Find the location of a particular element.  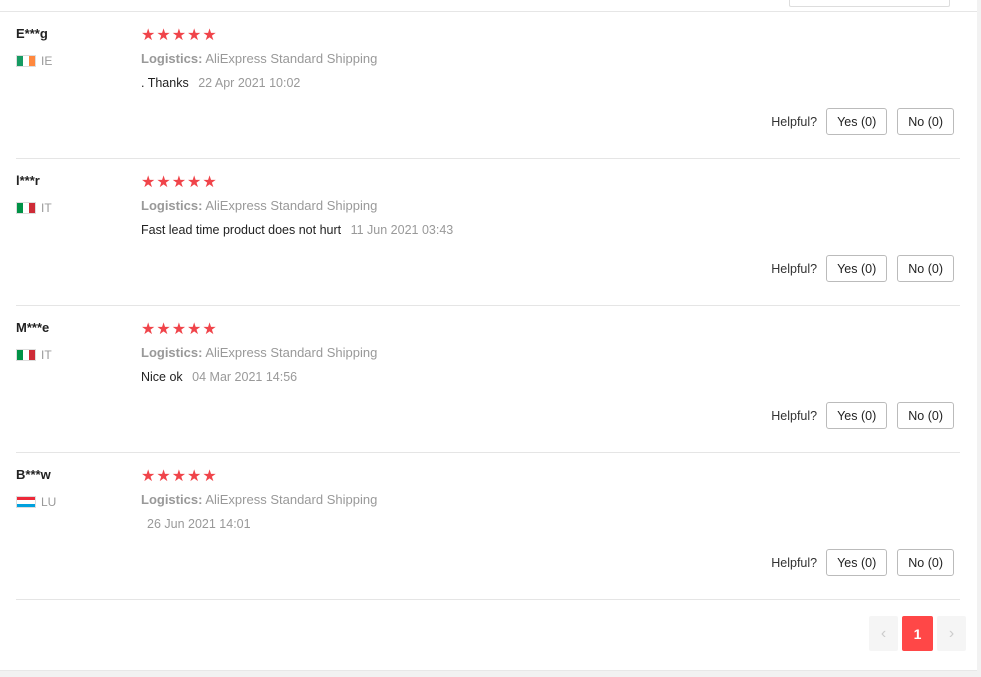

next-page-button: › is located at coordinates (951, 633).